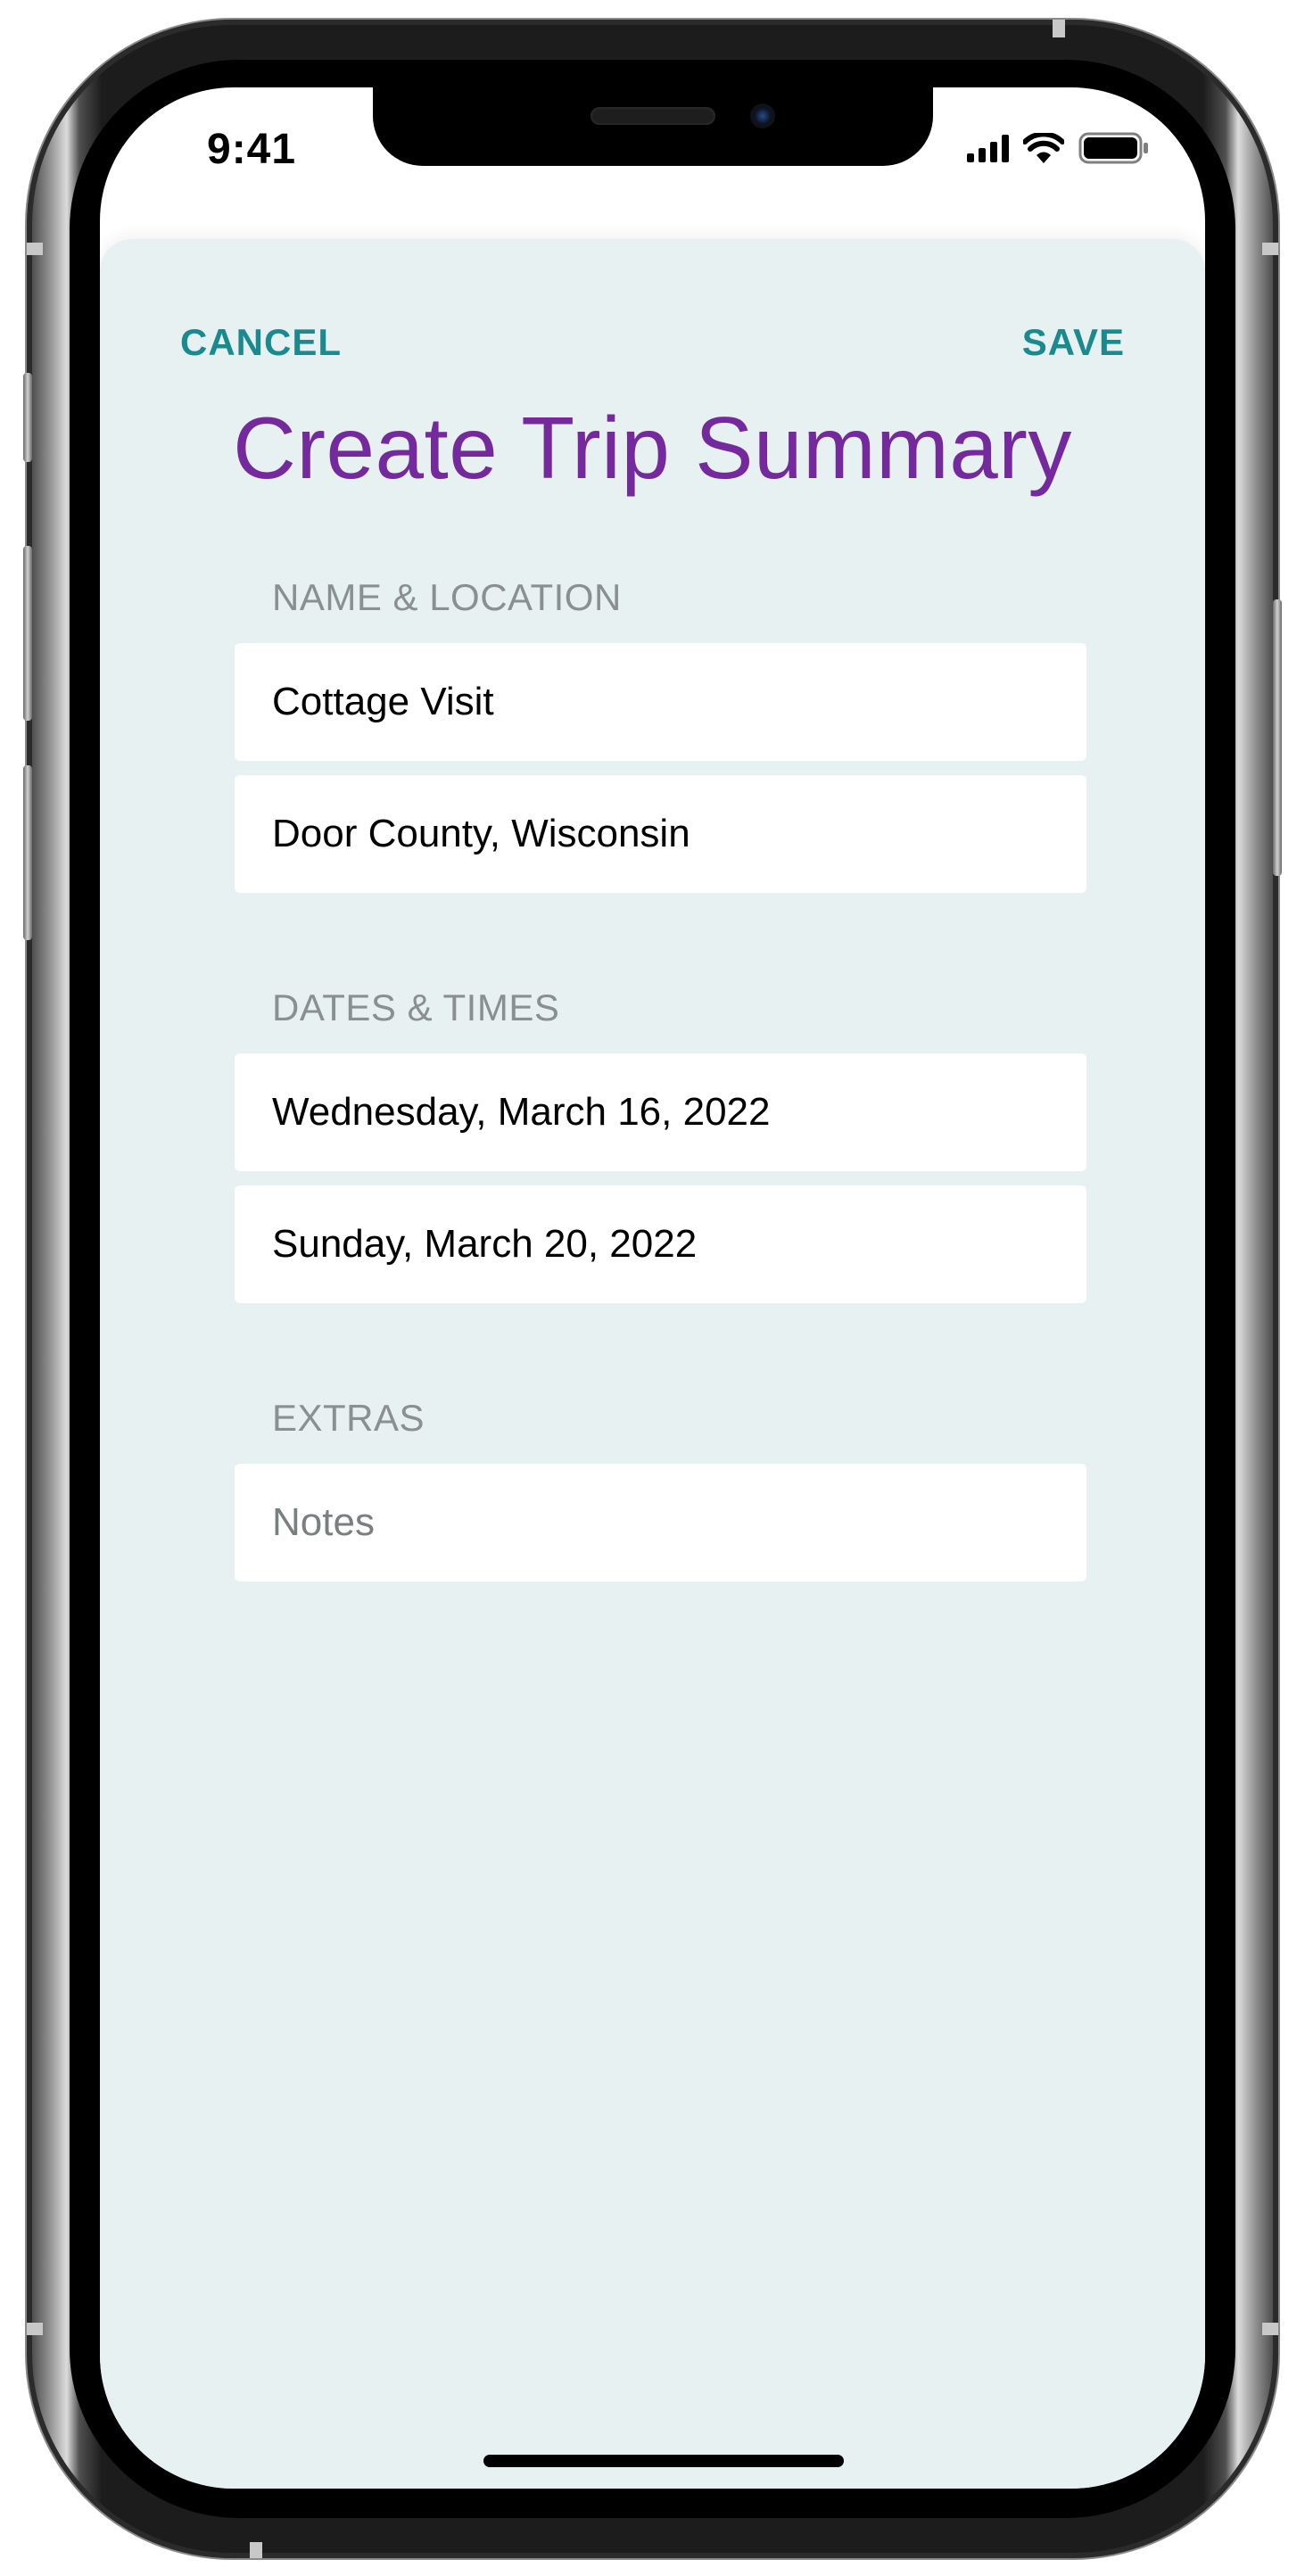 Image resolution: width=1305 pixels, height=2576 pixels. I want to click on earpiece-speaker, so click(653, 116).